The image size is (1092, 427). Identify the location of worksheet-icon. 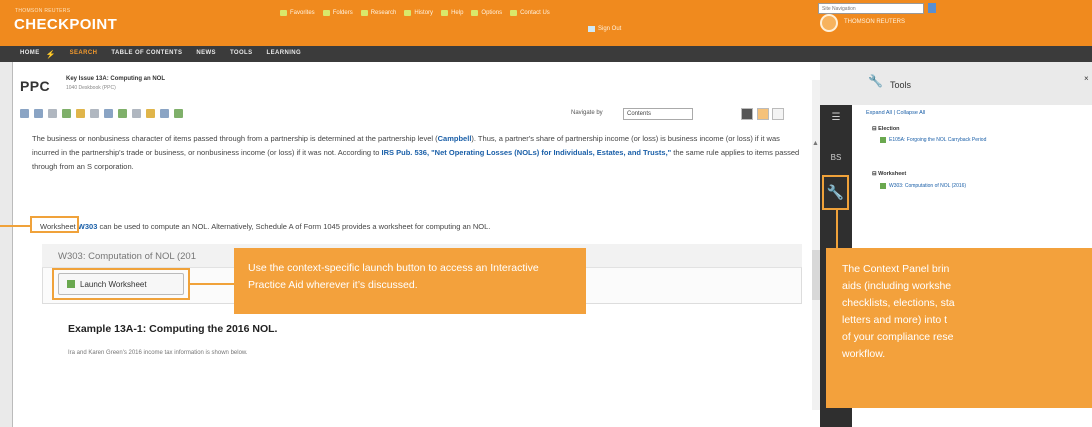
(883, 186).